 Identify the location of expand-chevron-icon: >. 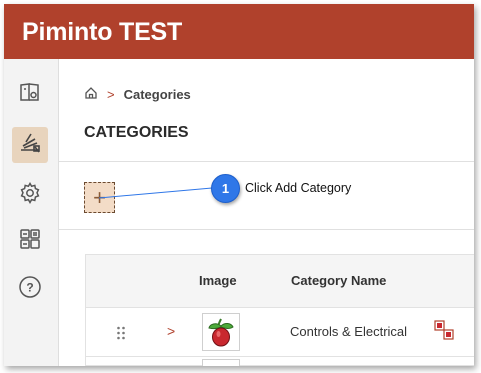
(171, 331).